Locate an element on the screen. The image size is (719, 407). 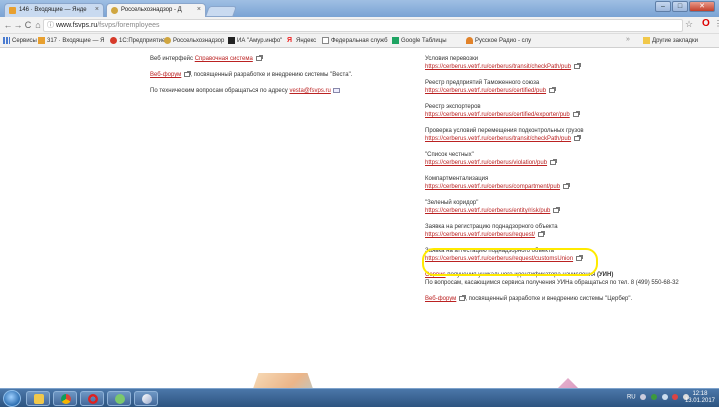
menu-icon: ⋮ is located at coordinates (716, 23).